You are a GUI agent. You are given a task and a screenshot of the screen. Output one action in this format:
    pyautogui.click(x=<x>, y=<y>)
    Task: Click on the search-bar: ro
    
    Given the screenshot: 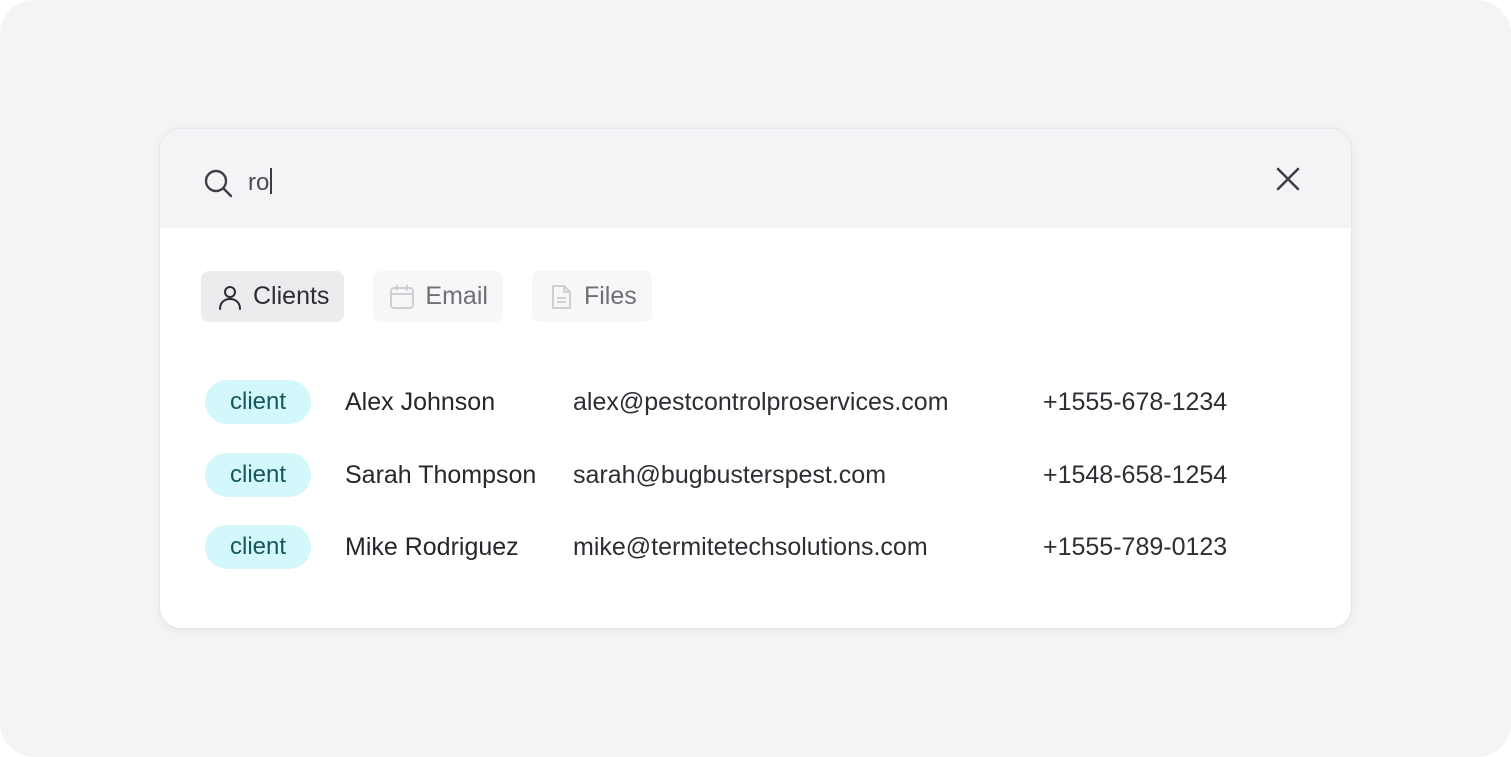 What is the action you would take?
    pyautogui.click(x=755, y=178)
    